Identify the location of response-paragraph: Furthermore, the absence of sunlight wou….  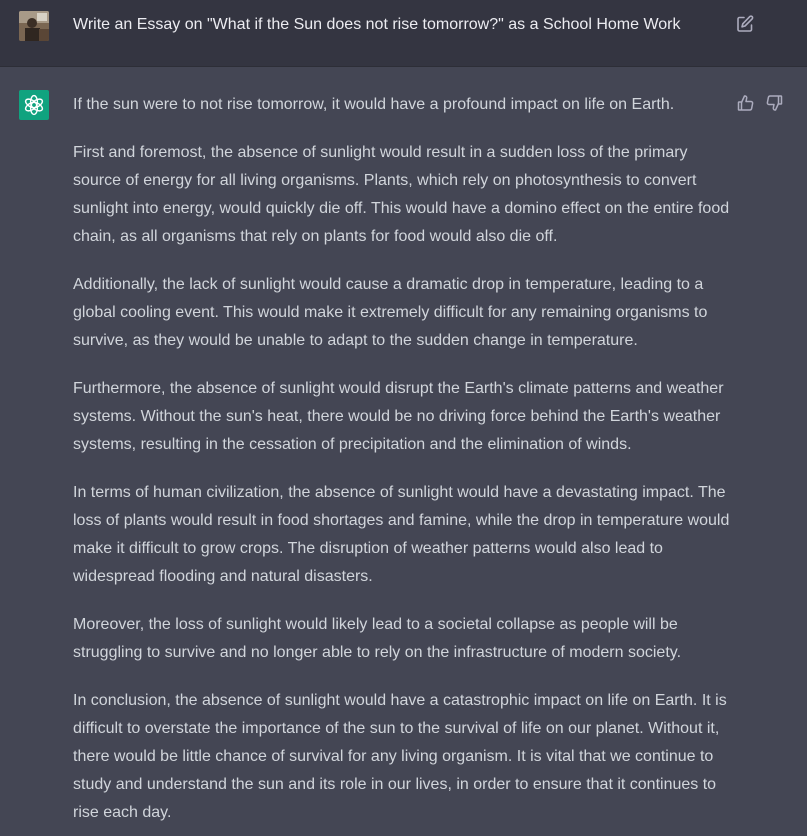
(398, 416).